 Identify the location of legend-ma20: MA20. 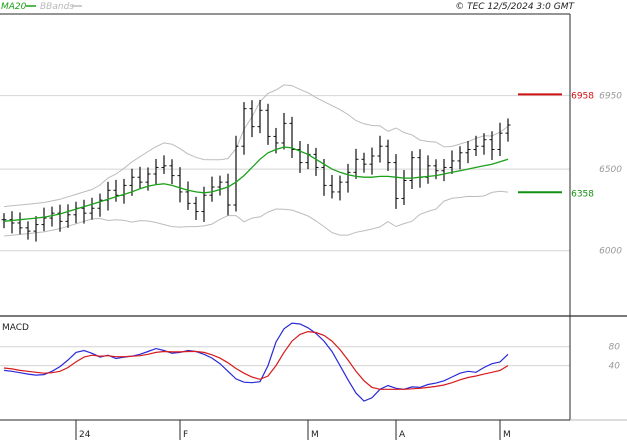
(14, 7).